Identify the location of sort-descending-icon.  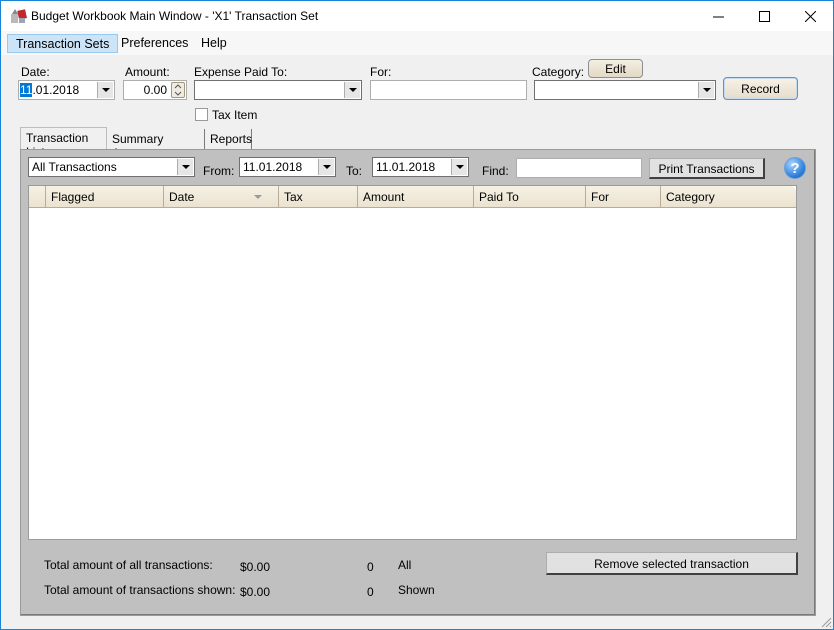
(258, 197).